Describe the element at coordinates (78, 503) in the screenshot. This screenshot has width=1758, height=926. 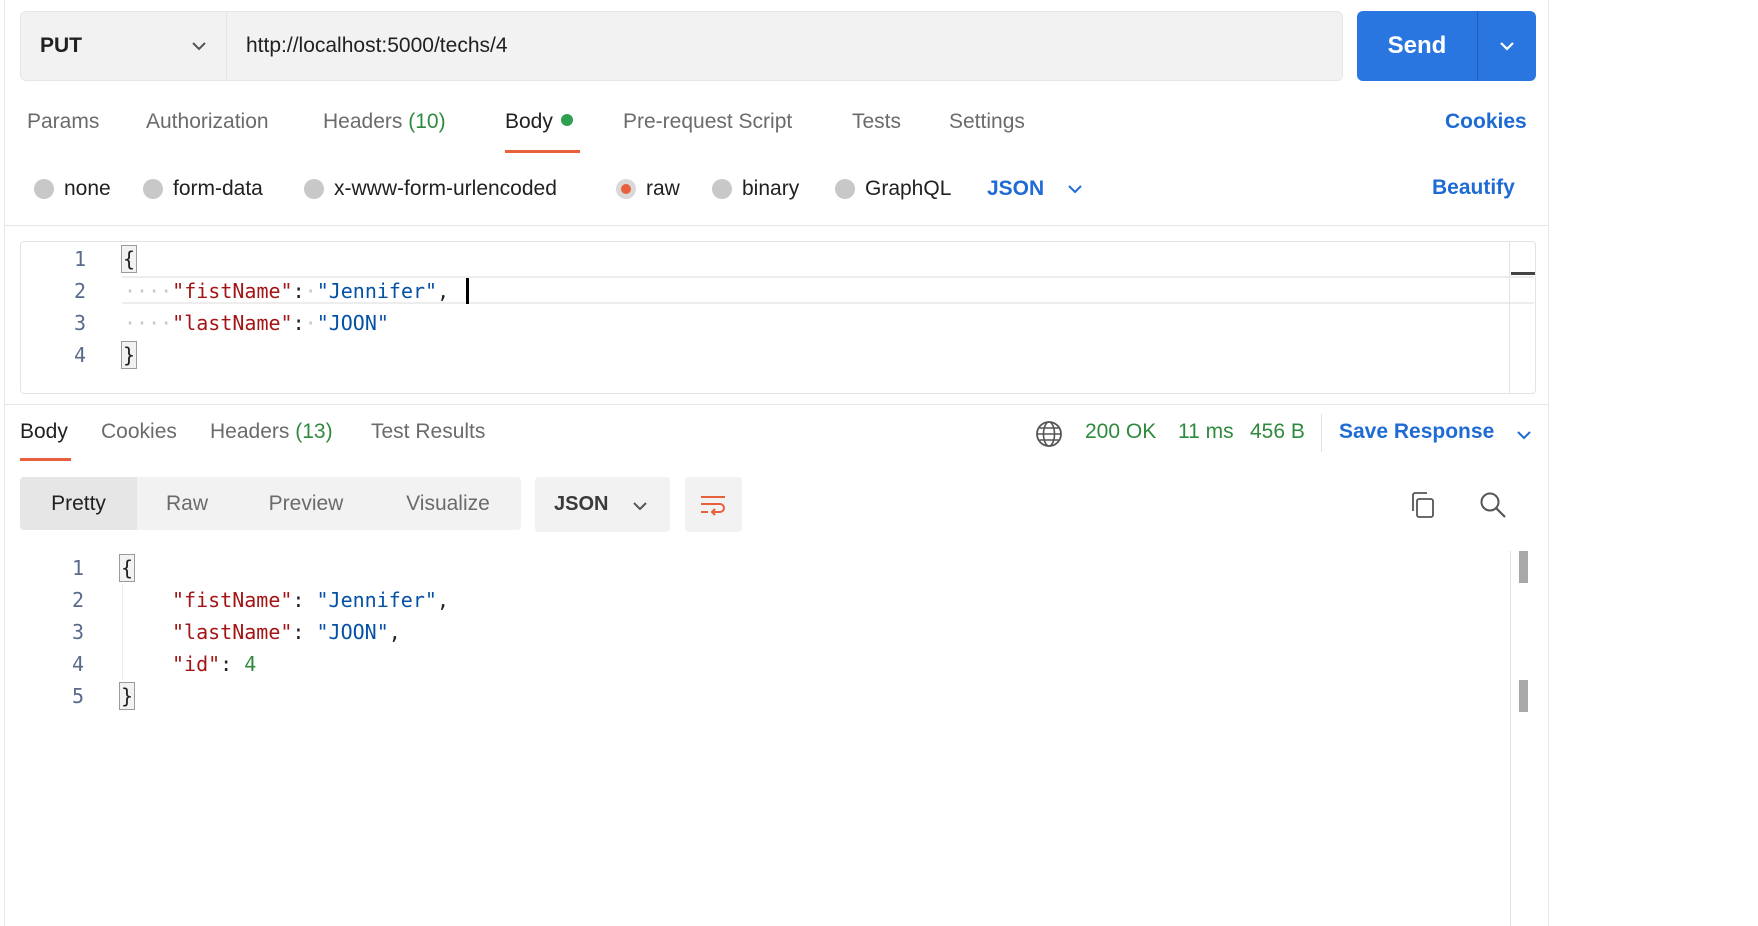
I see `view-pretty: Pretty` at that location.